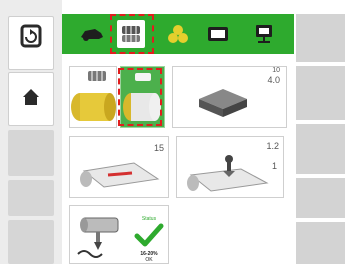  Describe the element at coordinates (158, 148) in the screenshot. I see `net-wrap-value: 15` at that location.